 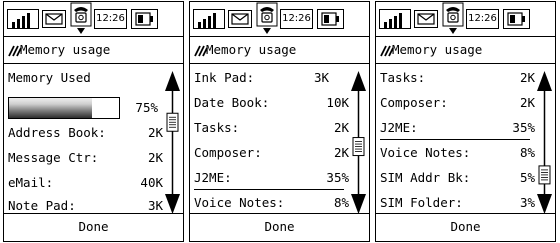 What do you see at coordinates (457, 202) in the screenshot?
I see `list-item: SIM Folder: 3%` at bounding box center [457, 202].